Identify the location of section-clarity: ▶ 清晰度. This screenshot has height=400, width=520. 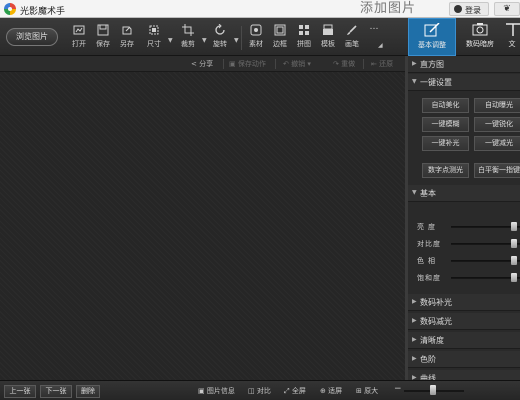
(464, 340).